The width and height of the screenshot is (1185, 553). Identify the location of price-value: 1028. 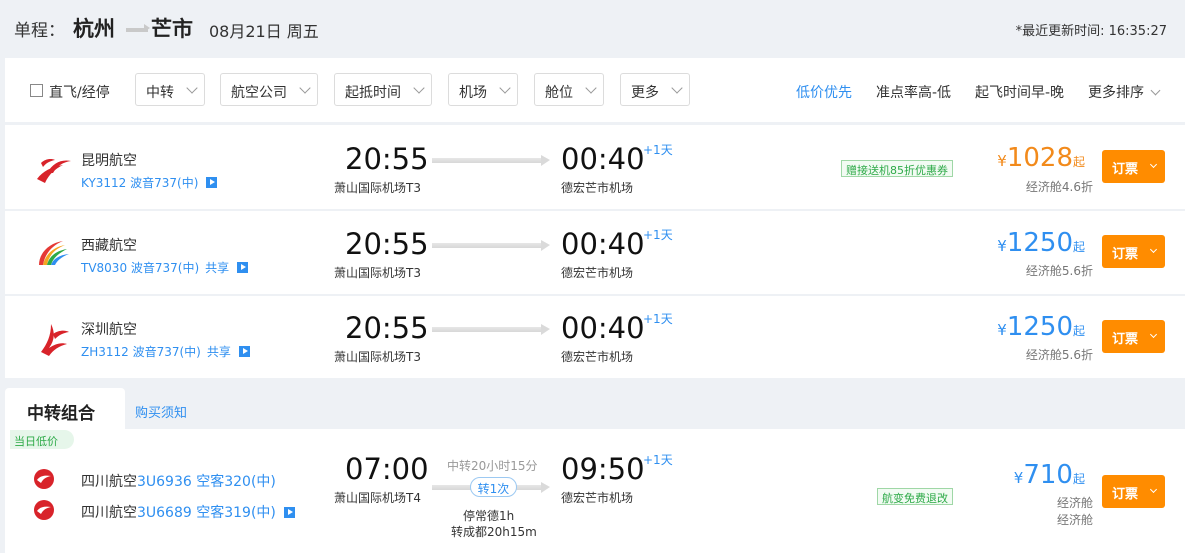
(1039, 158).